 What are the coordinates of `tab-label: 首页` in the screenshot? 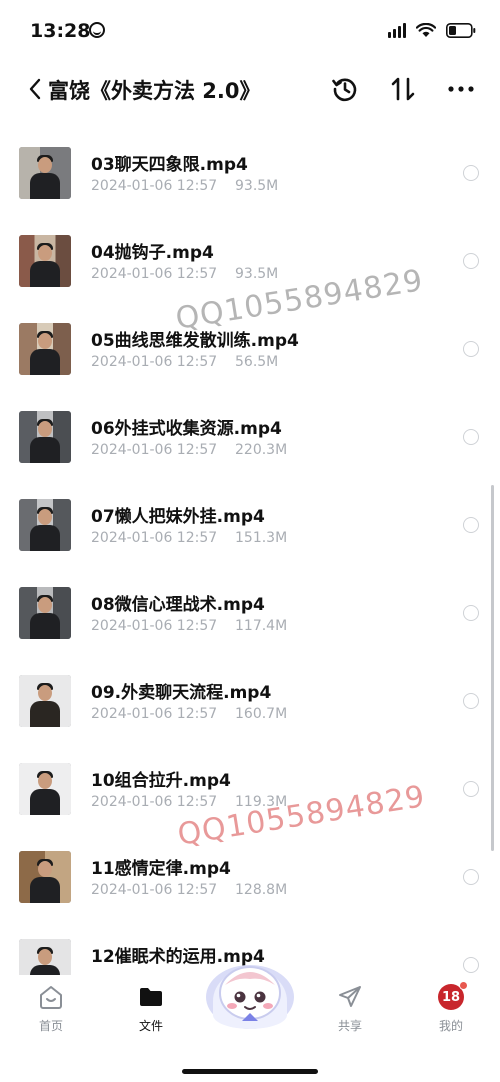 It's located at (50, 1026).